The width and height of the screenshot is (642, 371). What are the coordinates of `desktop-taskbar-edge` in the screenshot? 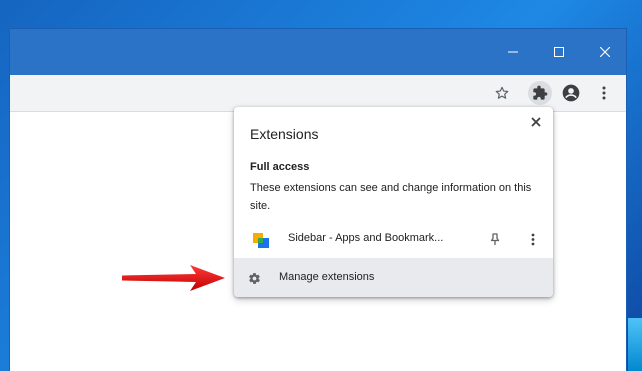 It's located at (635, 344).